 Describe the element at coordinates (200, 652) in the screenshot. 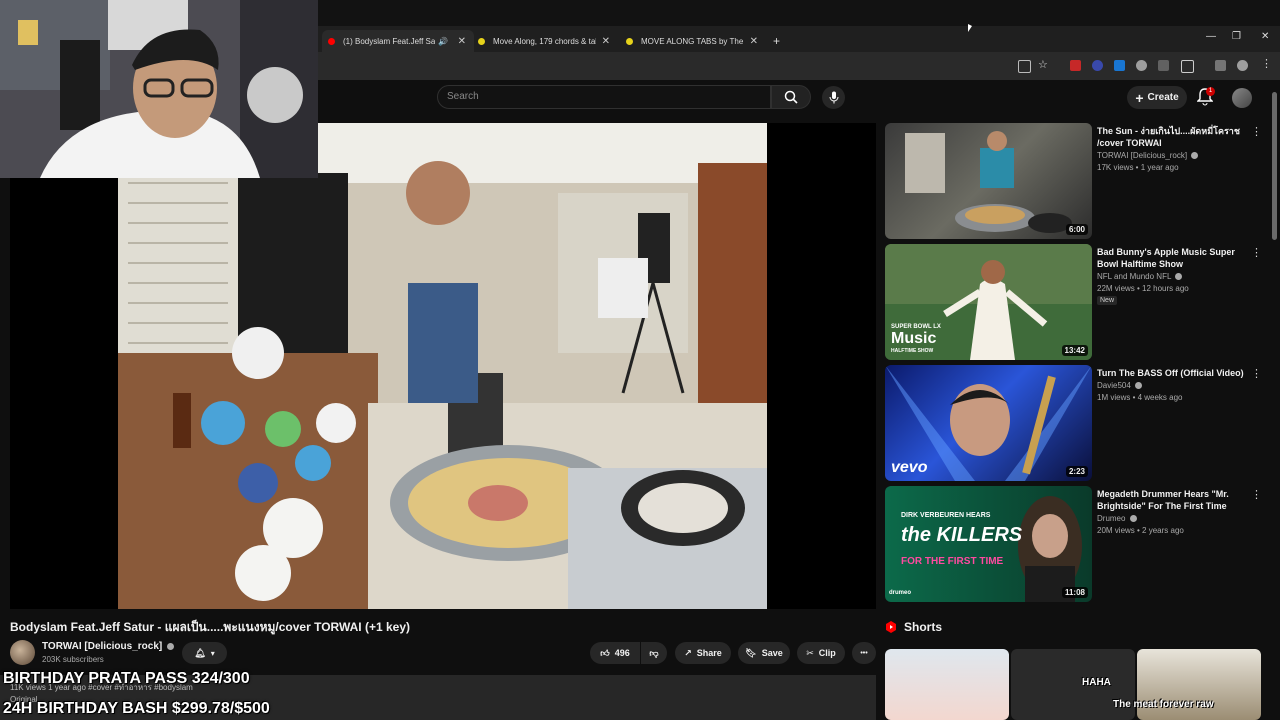

I see `bell-icon: 🔔︎` at that location.